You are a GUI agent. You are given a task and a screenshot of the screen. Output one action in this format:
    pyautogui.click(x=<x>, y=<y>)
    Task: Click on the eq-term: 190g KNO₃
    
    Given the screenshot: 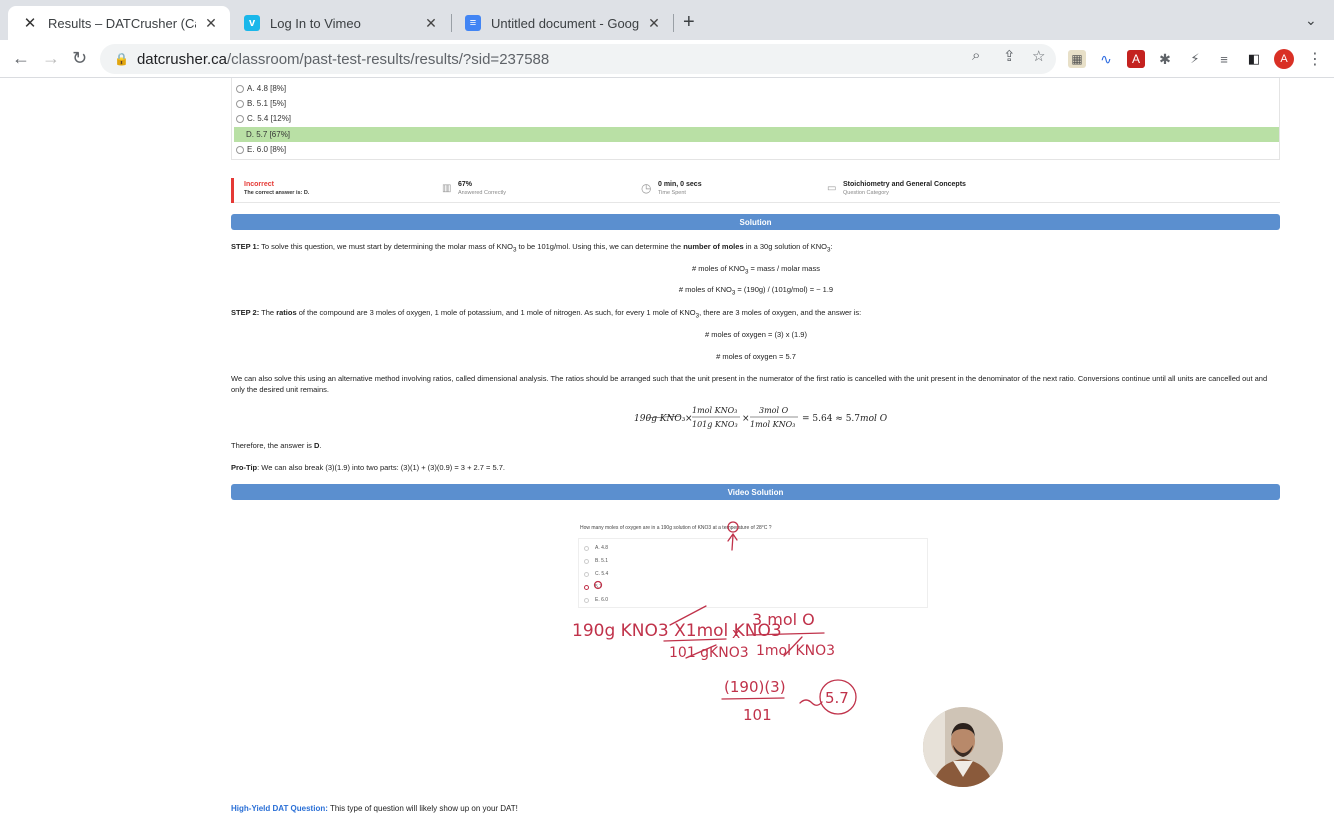 What is the action you would take?
    pyautogui.click(x=660, y=419)
    